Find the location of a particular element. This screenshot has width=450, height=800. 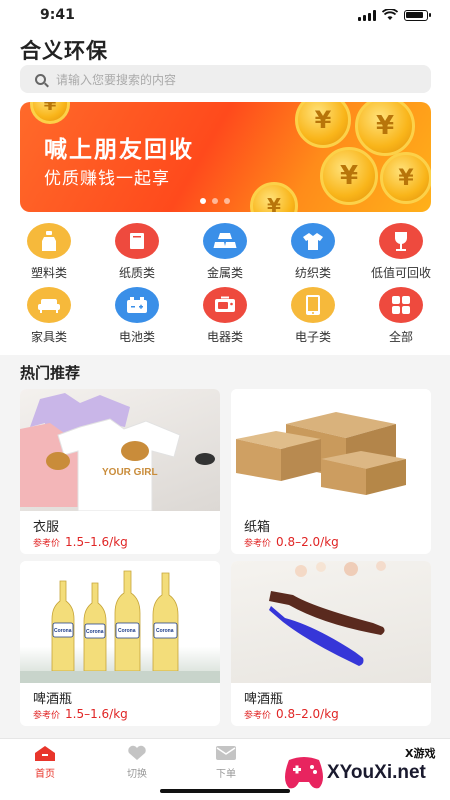

tab-label: 下单 is located at coordinates (226, 774).